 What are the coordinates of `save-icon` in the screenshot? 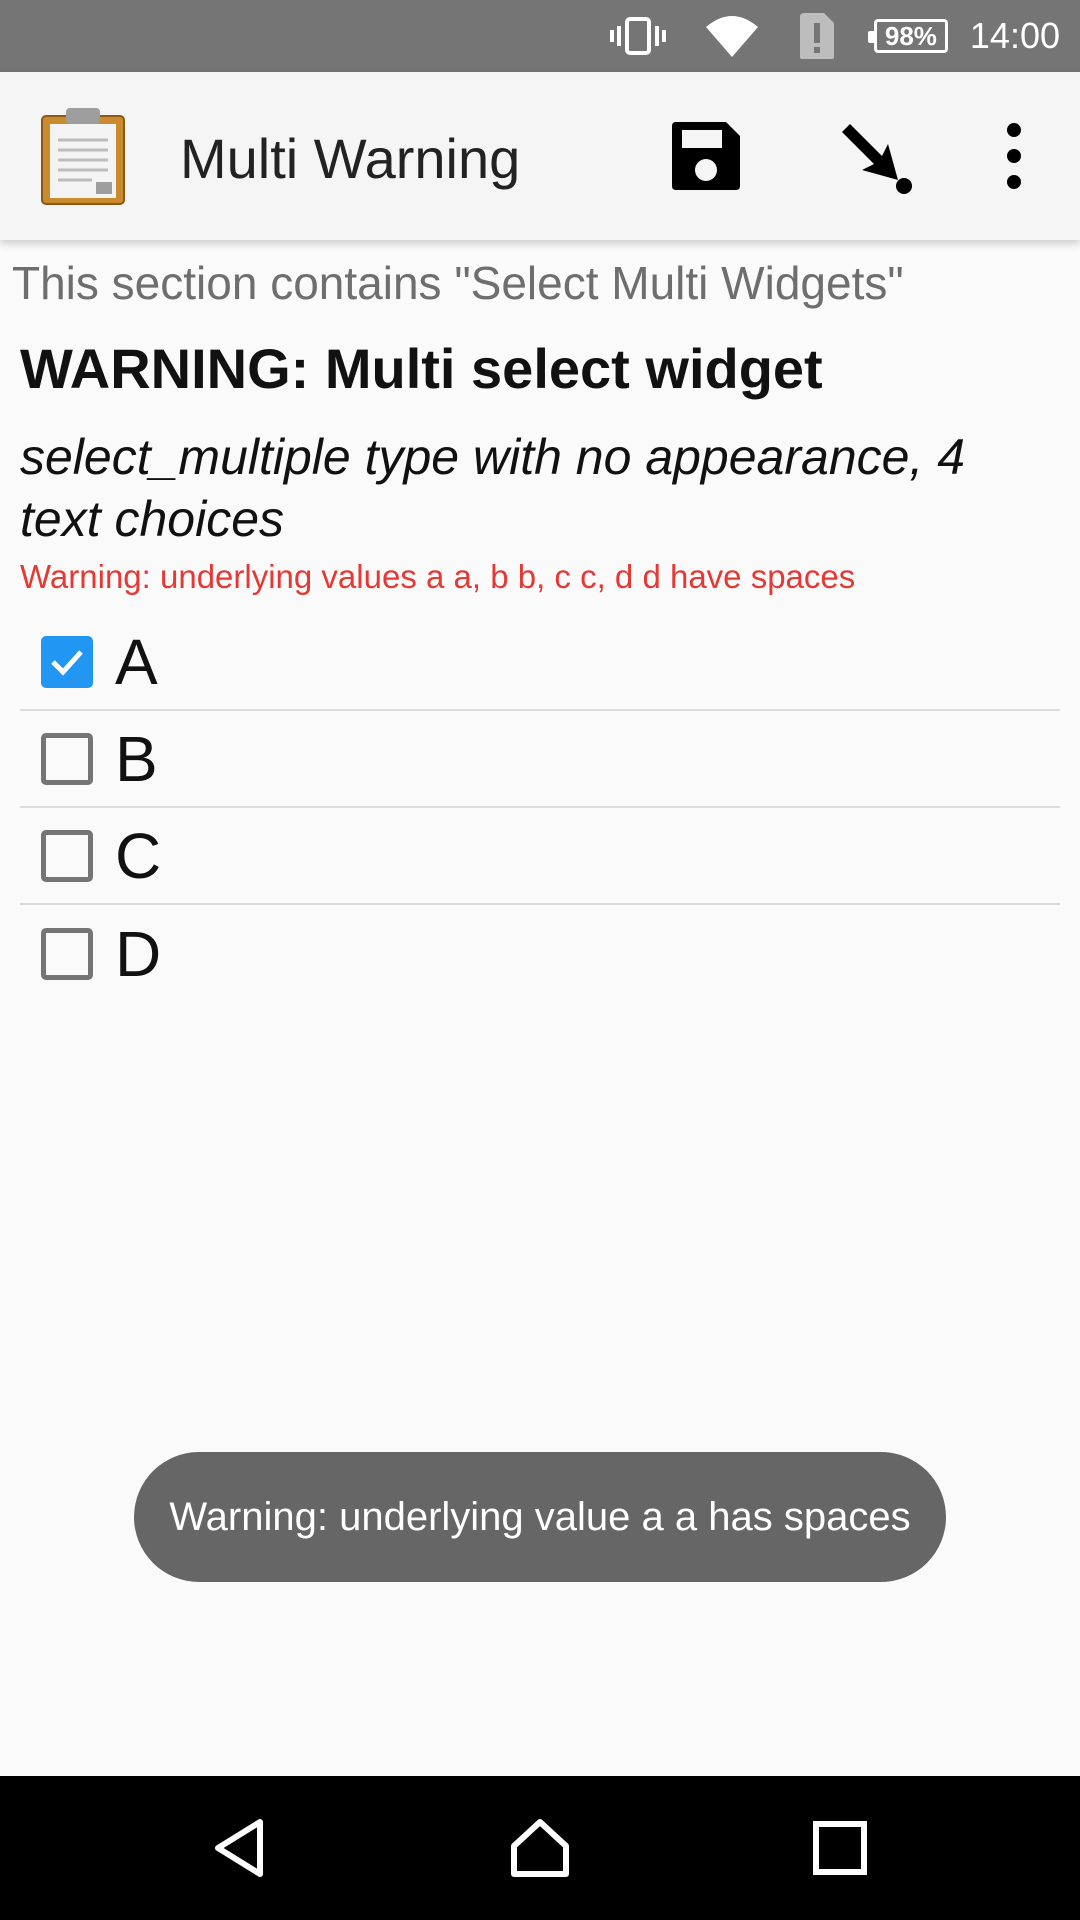 It's located at (706, 156).